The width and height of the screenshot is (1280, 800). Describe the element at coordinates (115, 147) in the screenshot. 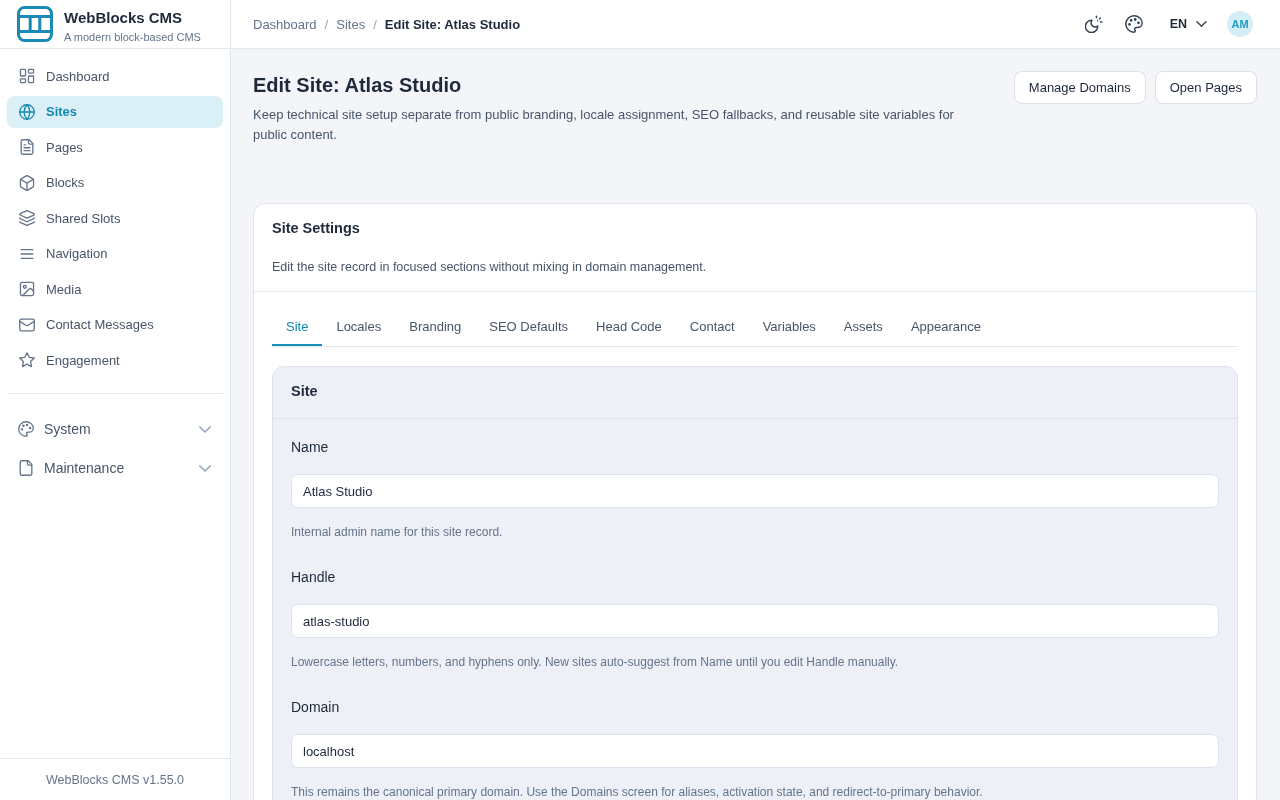

I see `sidebar-item: Pages` at that location.